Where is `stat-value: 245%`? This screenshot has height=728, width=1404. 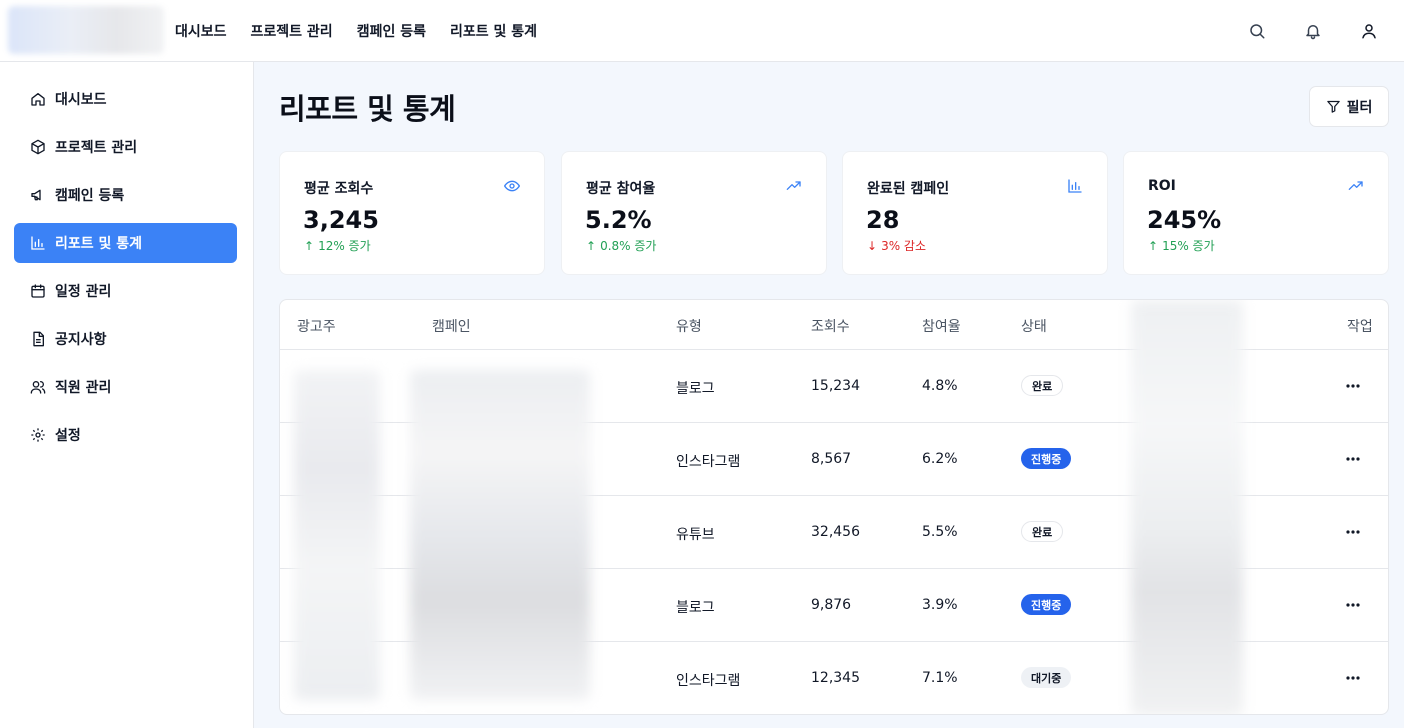 stat-value: 245% is located at coordinates (1184, 220).